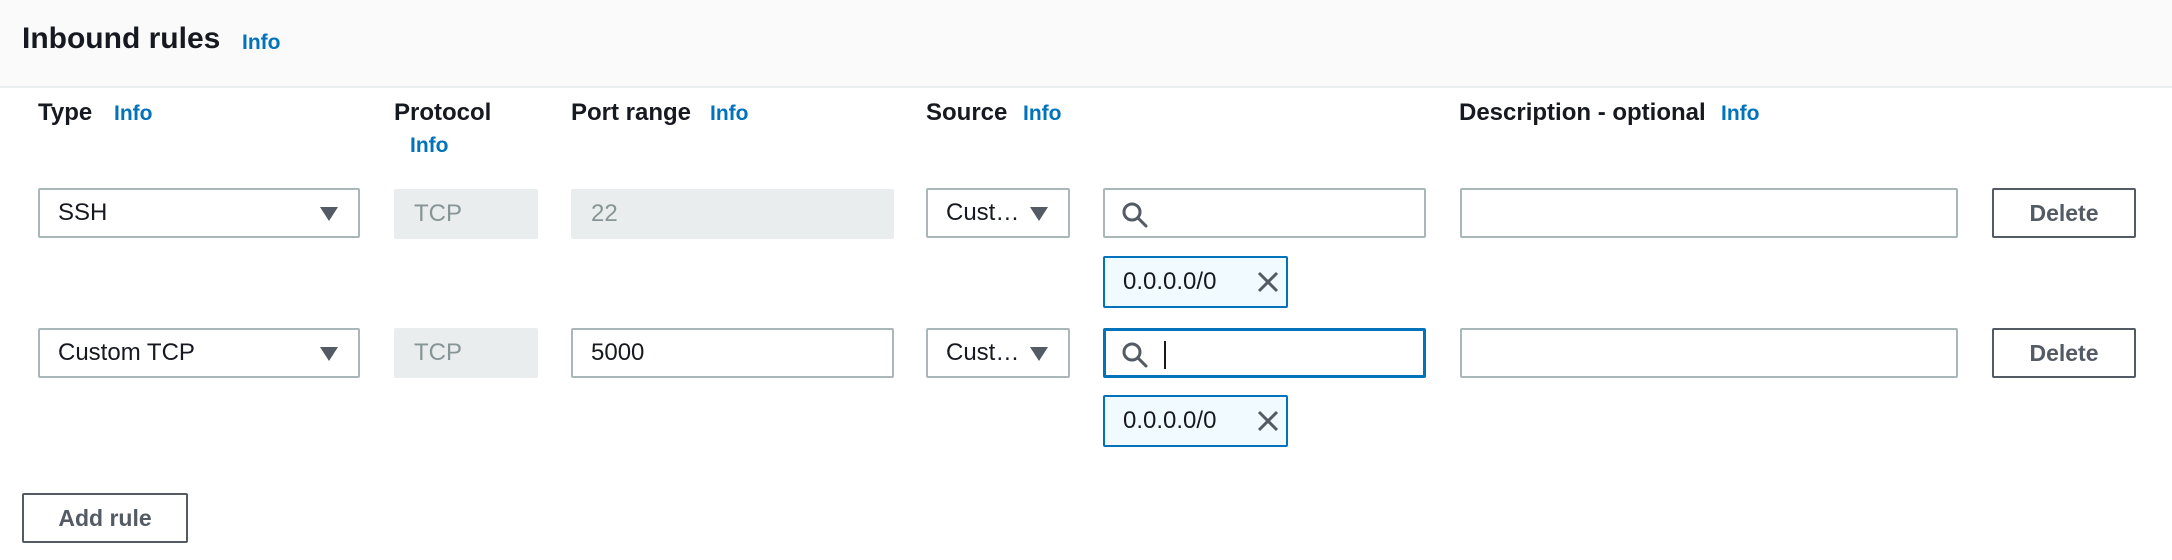 Image resolution: width=2172 pixels, height=560 pixels. I want to click on rule-2-cidr-search-input, so click(1264, 353).